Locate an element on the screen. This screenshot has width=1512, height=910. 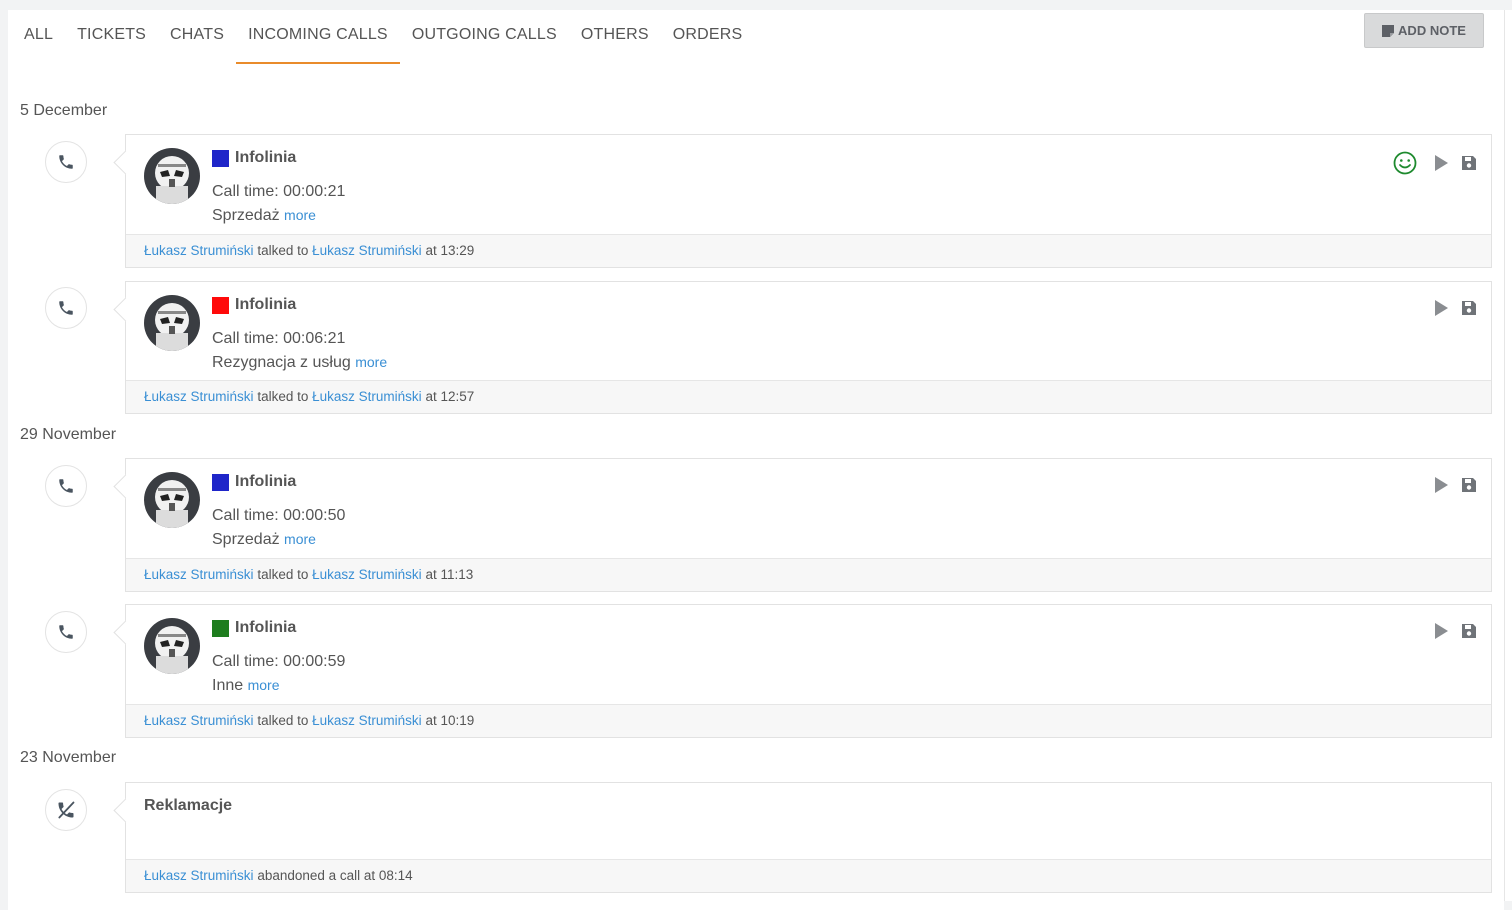
call-time: Call time: 00:00:50 is located at coordinates (279, 515).